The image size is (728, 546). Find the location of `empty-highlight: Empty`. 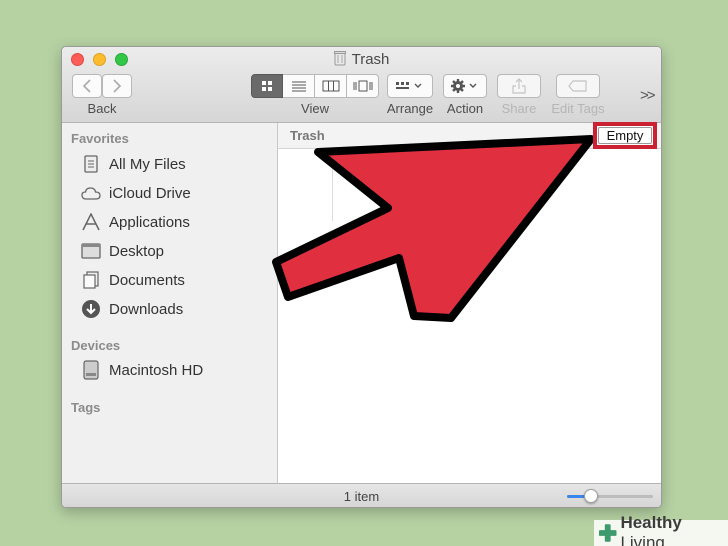

empty-highlight: Empty is located at coordinates (625, 135).